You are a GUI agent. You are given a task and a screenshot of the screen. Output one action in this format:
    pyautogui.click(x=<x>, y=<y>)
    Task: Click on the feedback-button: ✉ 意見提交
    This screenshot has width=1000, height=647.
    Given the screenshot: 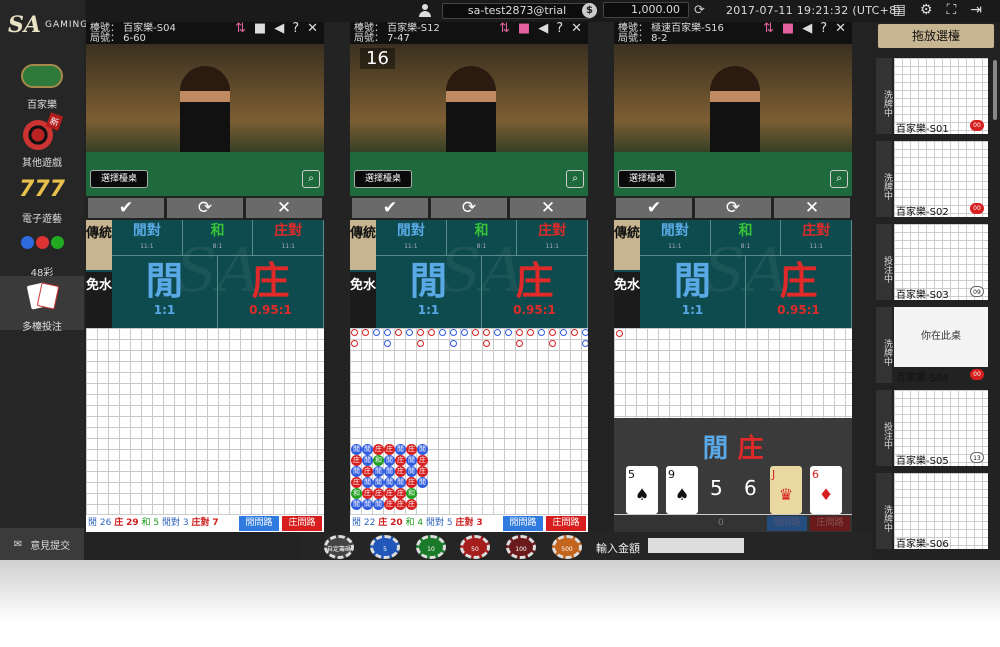 What is the action you would take?
    pyautogui.click(x=42, y=544)
    